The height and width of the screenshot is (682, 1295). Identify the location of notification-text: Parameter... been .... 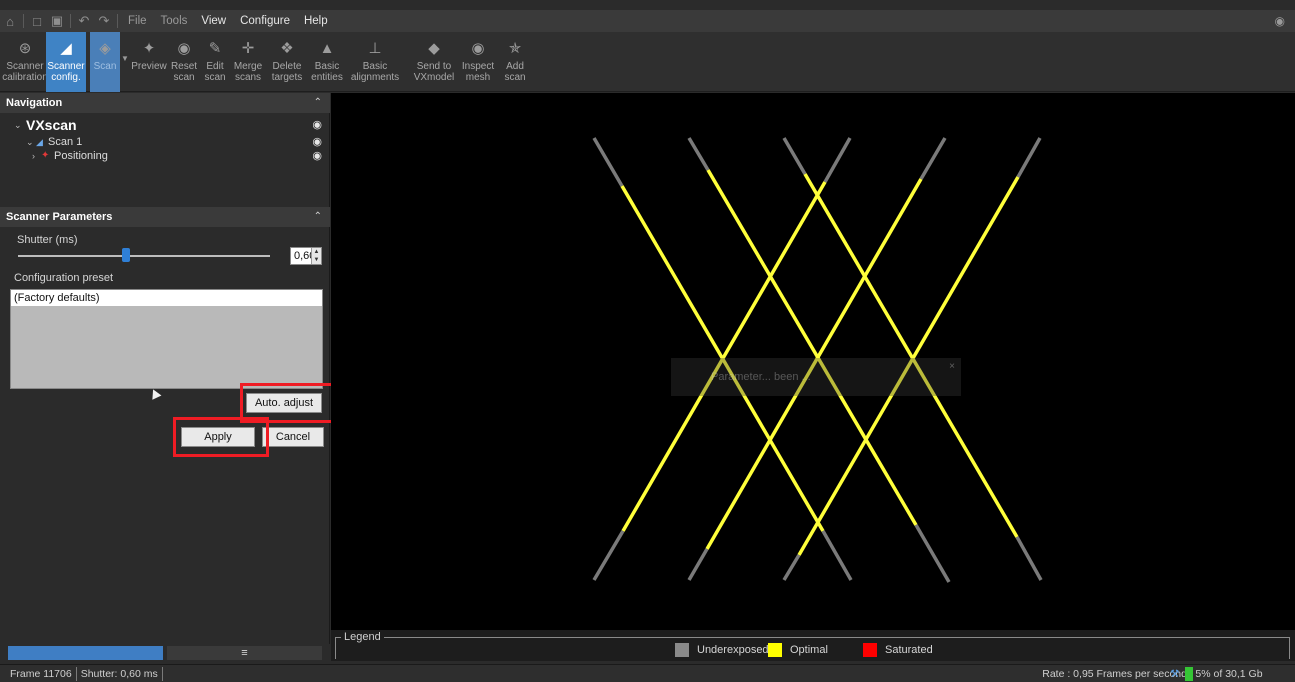
(761, 377).